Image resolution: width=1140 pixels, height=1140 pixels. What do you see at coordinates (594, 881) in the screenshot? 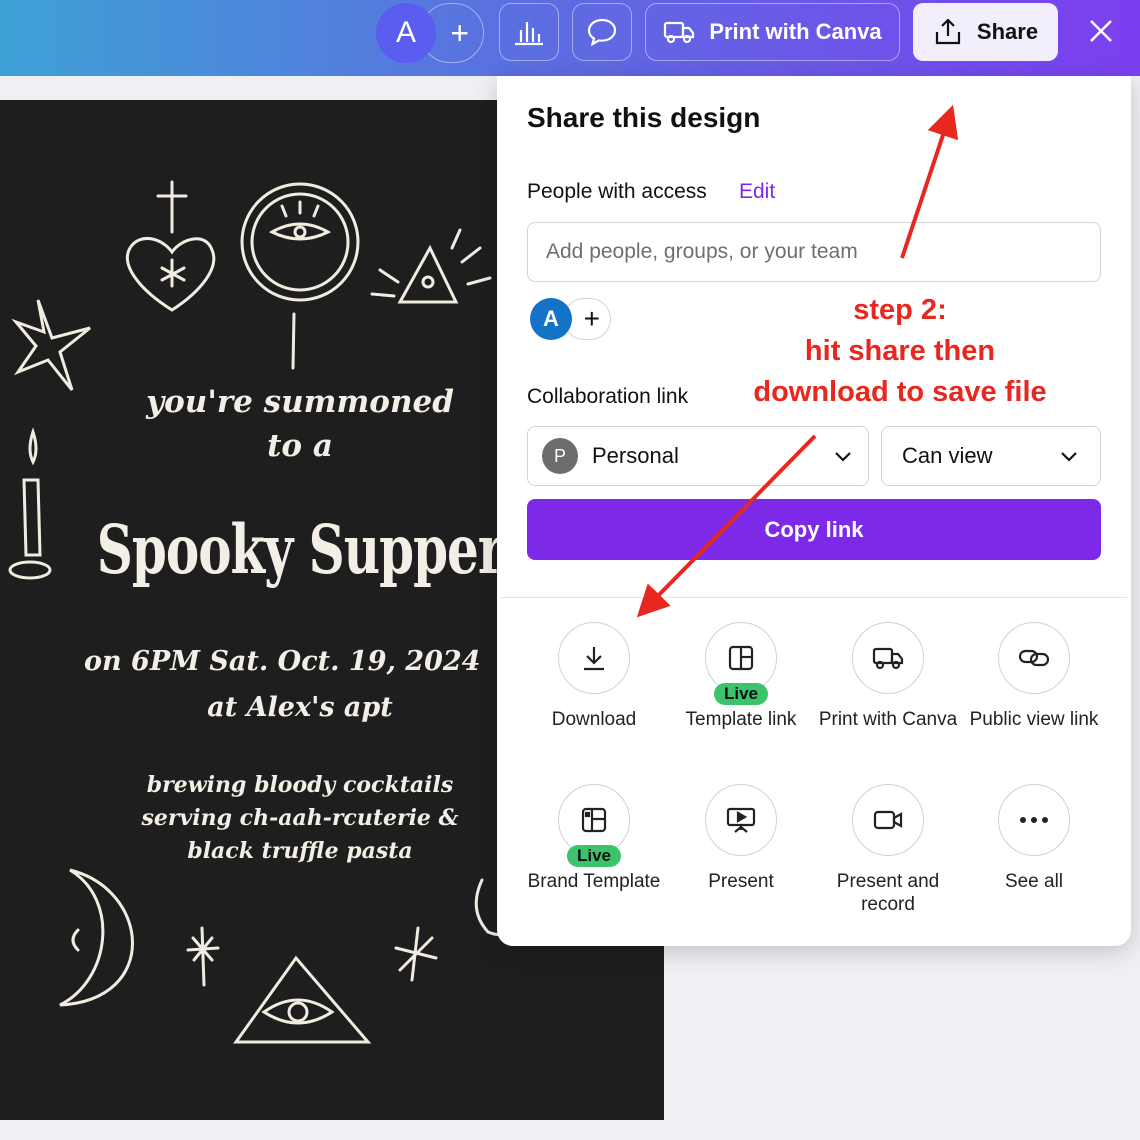
I see `brand-template-label: Brand Template` at bounding box center [594, 881].